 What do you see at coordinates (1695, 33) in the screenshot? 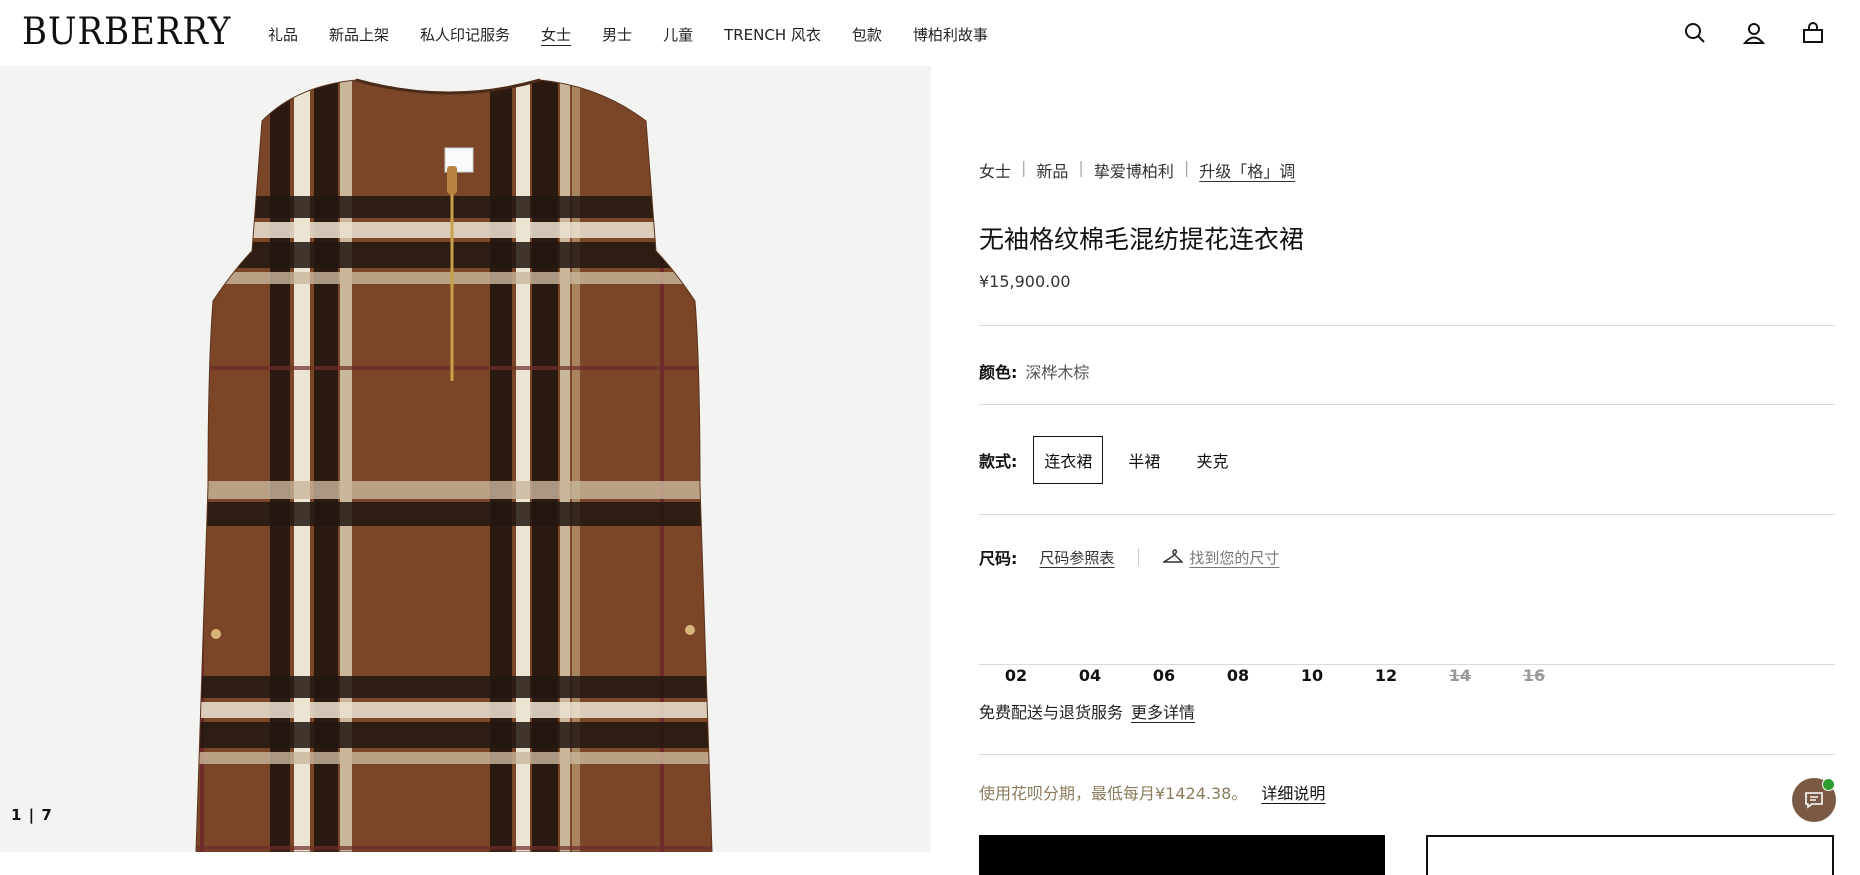
I see `search-icon` at bounding box center [1695, 33].